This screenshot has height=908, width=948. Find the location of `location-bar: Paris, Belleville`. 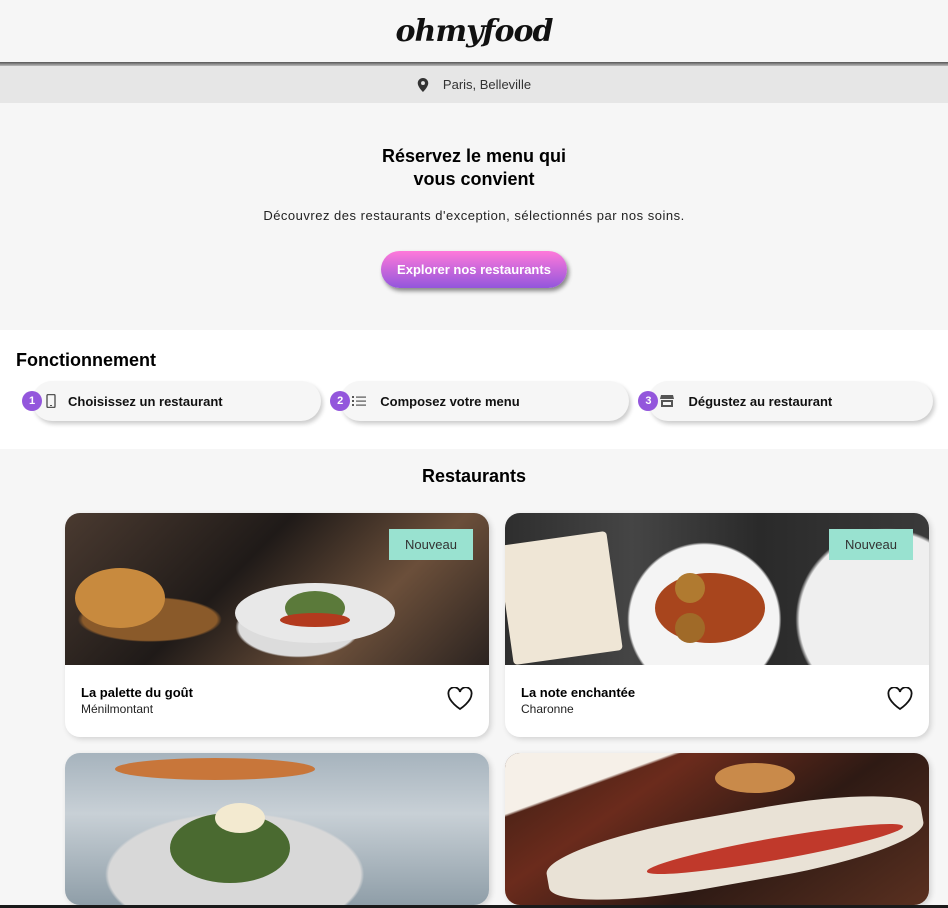

location-bar: Paris, Belleville is located at coordinates (474, 84).